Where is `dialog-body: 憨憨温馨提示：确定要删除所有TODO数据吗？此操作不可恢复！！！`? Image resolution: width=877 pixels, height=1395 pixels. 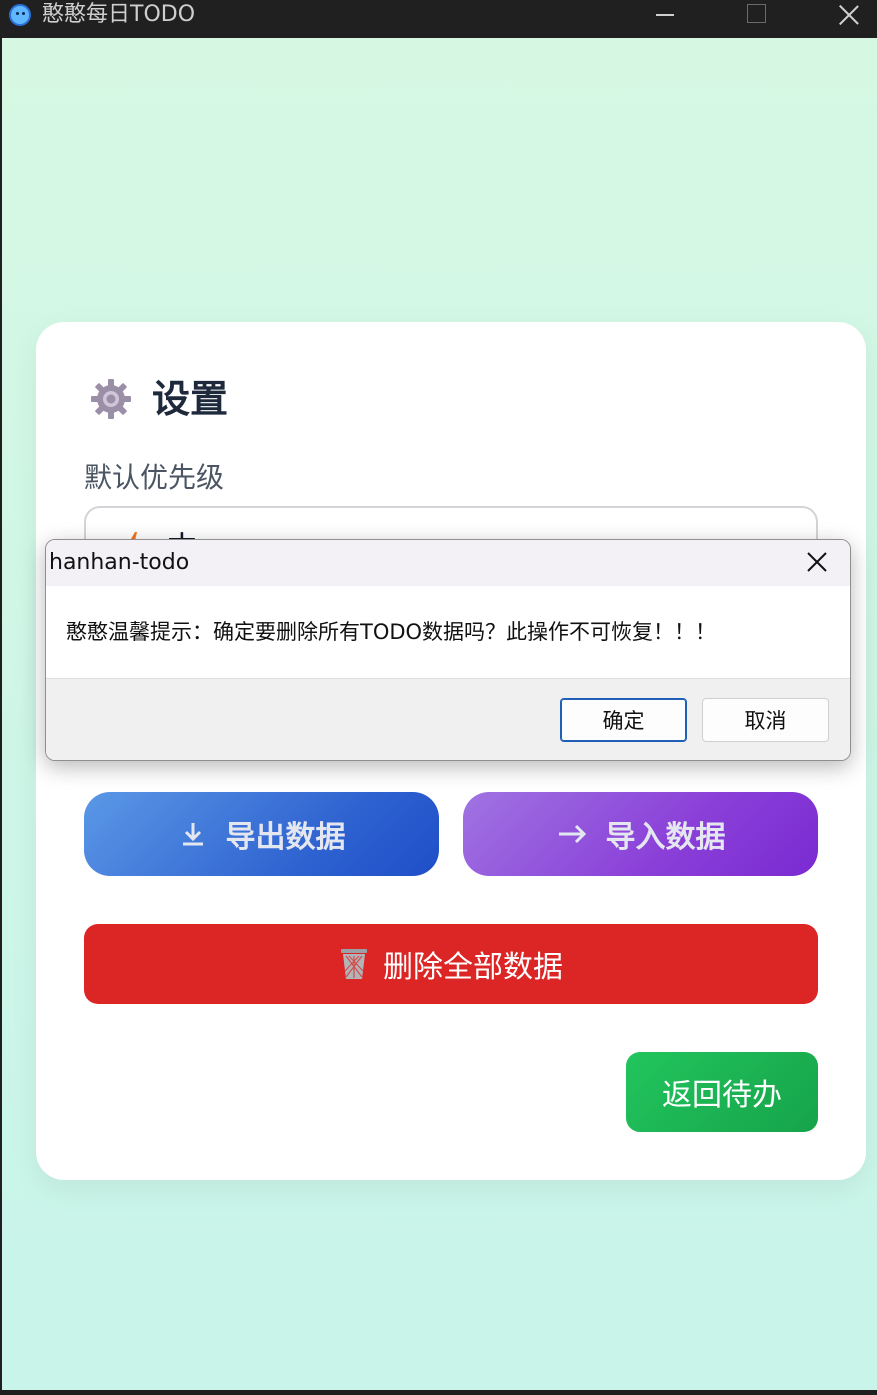
dialog-body: 憨憨温馨提示：确定要删除所有TODO数据吗？此操作不可恢复！！！ is located at coordinates (448, 632).